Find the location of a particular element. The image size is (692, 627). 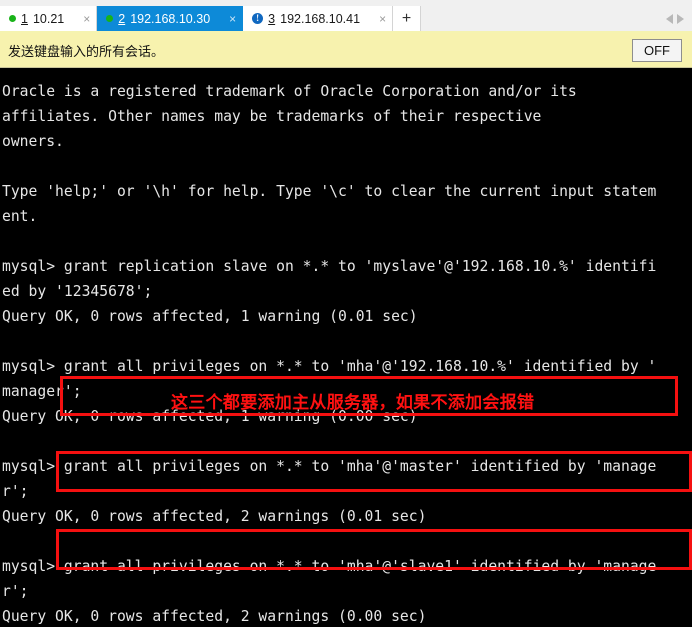

broadcast-input-bar: 发送键盘输入的所有会话。 OFF is located at coordinates (346, 50).